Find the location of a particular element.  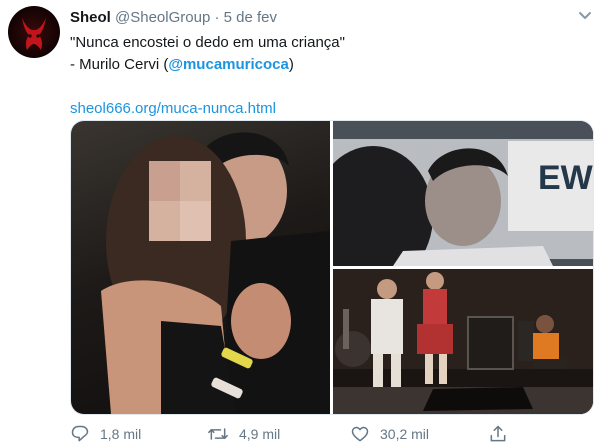

tweet-date: 5 de fev is located at coordinates (250, 17).